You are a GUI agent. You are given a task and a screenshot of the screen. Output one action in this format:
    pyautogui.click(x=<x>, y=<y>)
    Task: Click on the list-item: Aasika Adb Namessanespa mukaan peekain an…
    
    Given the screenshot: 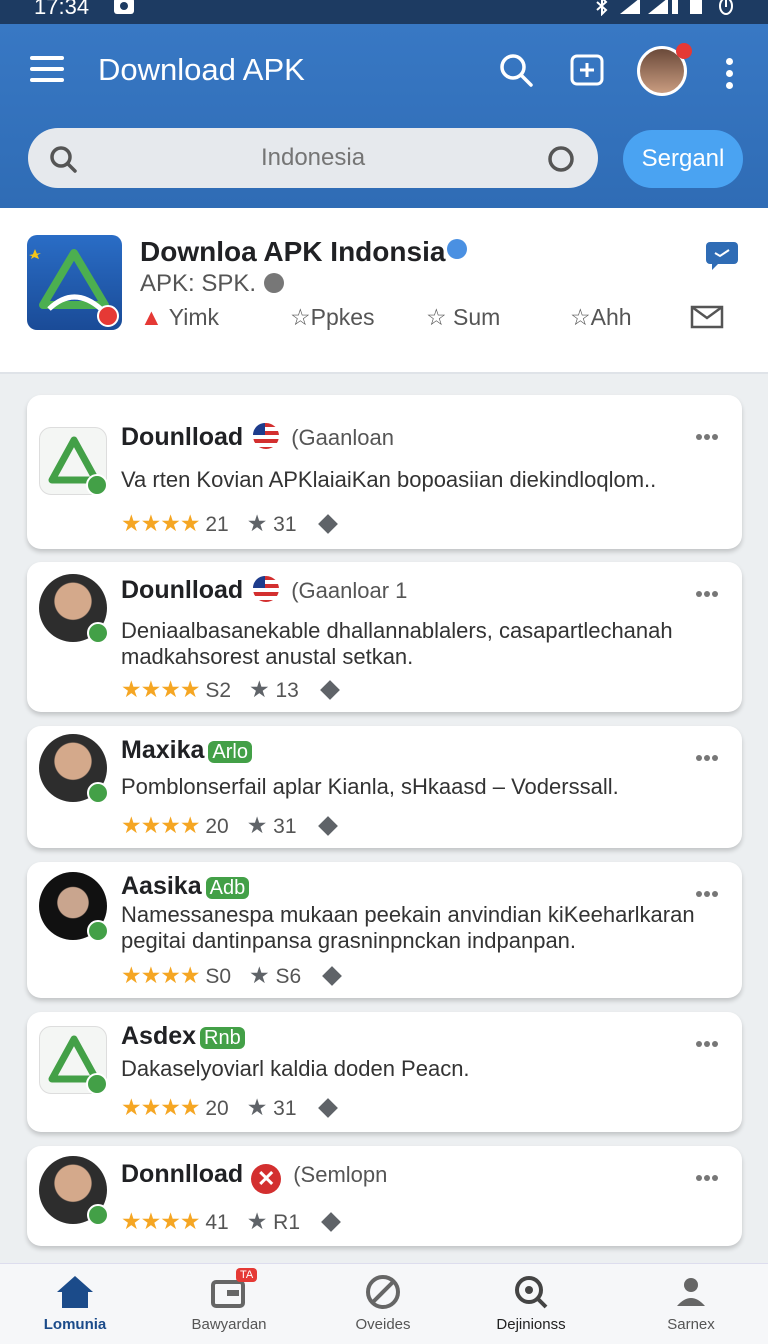 What is the action you would take?
    pyautogui.click(x=384, y=930)
    